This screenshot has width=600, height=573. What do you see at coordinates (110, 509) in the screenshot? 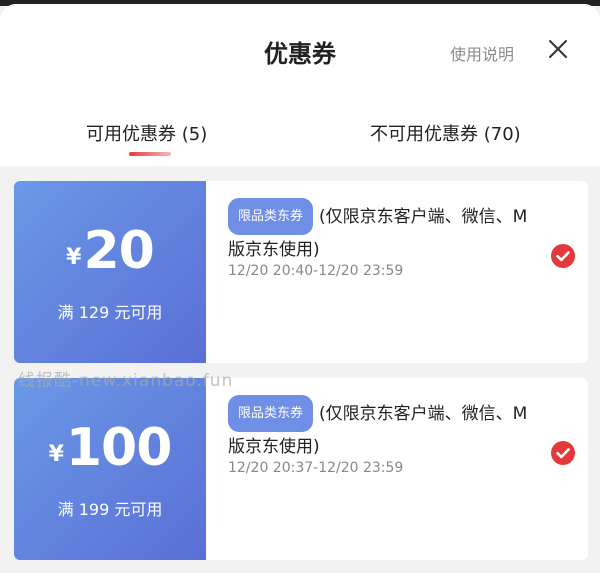
I see `coupon-condition: 满 199 元可用` at bounding box center [110, 509].